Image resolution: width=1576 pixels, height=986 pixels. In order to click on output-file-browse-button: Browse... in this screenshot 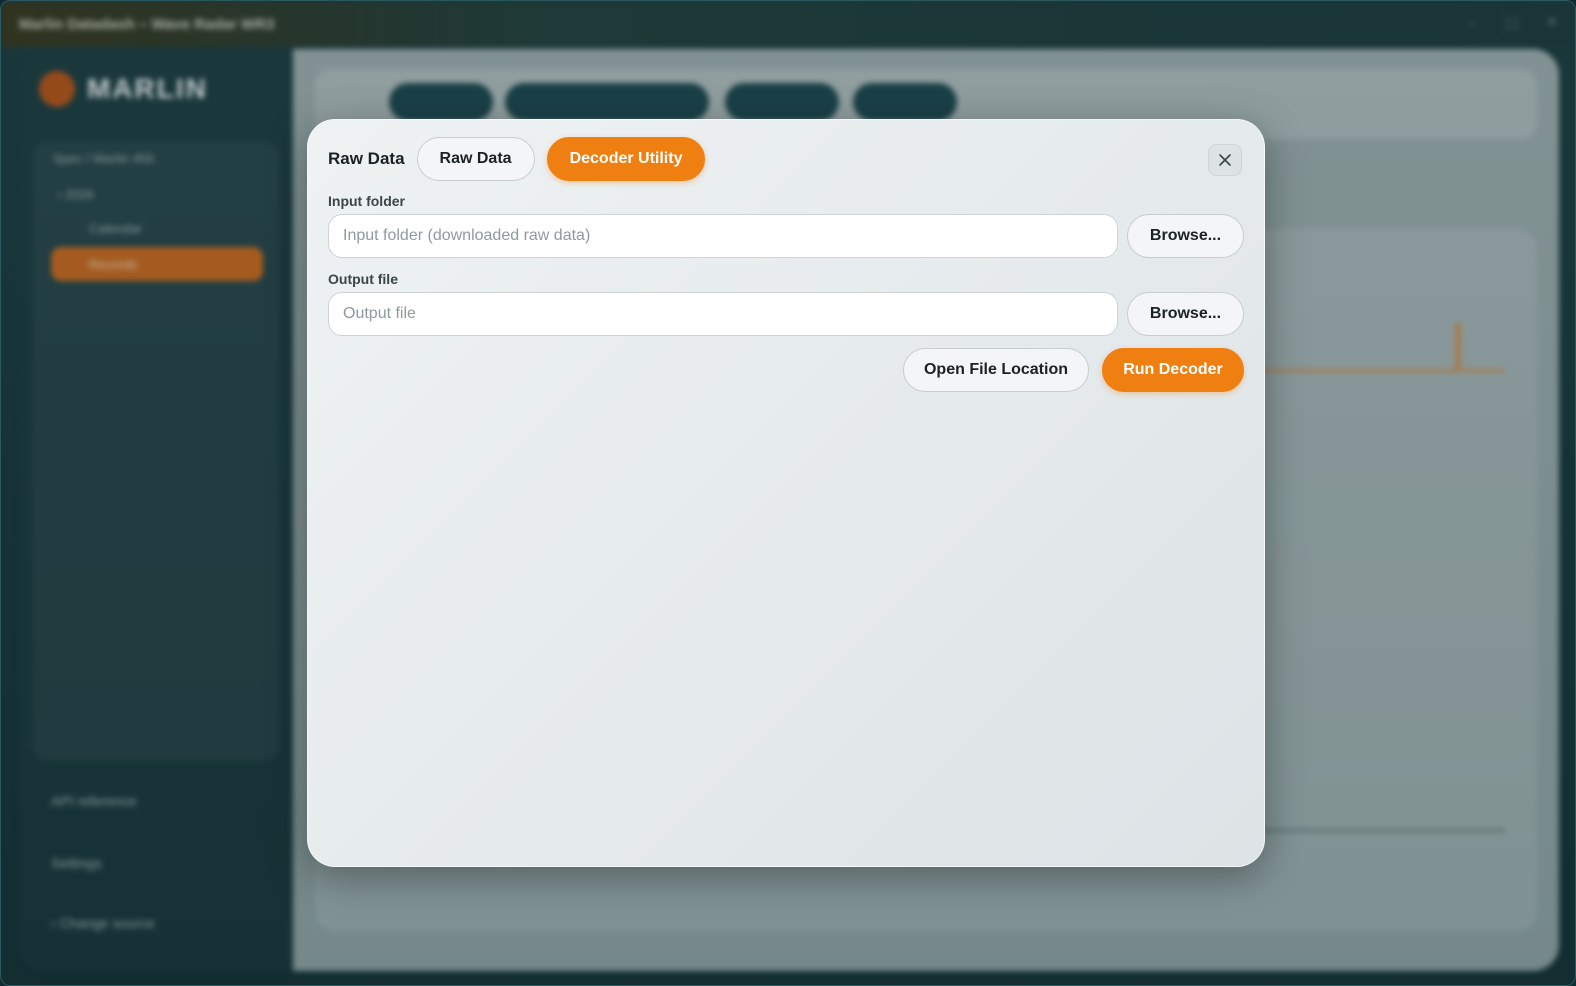, I will do `click(1185, 314)`.